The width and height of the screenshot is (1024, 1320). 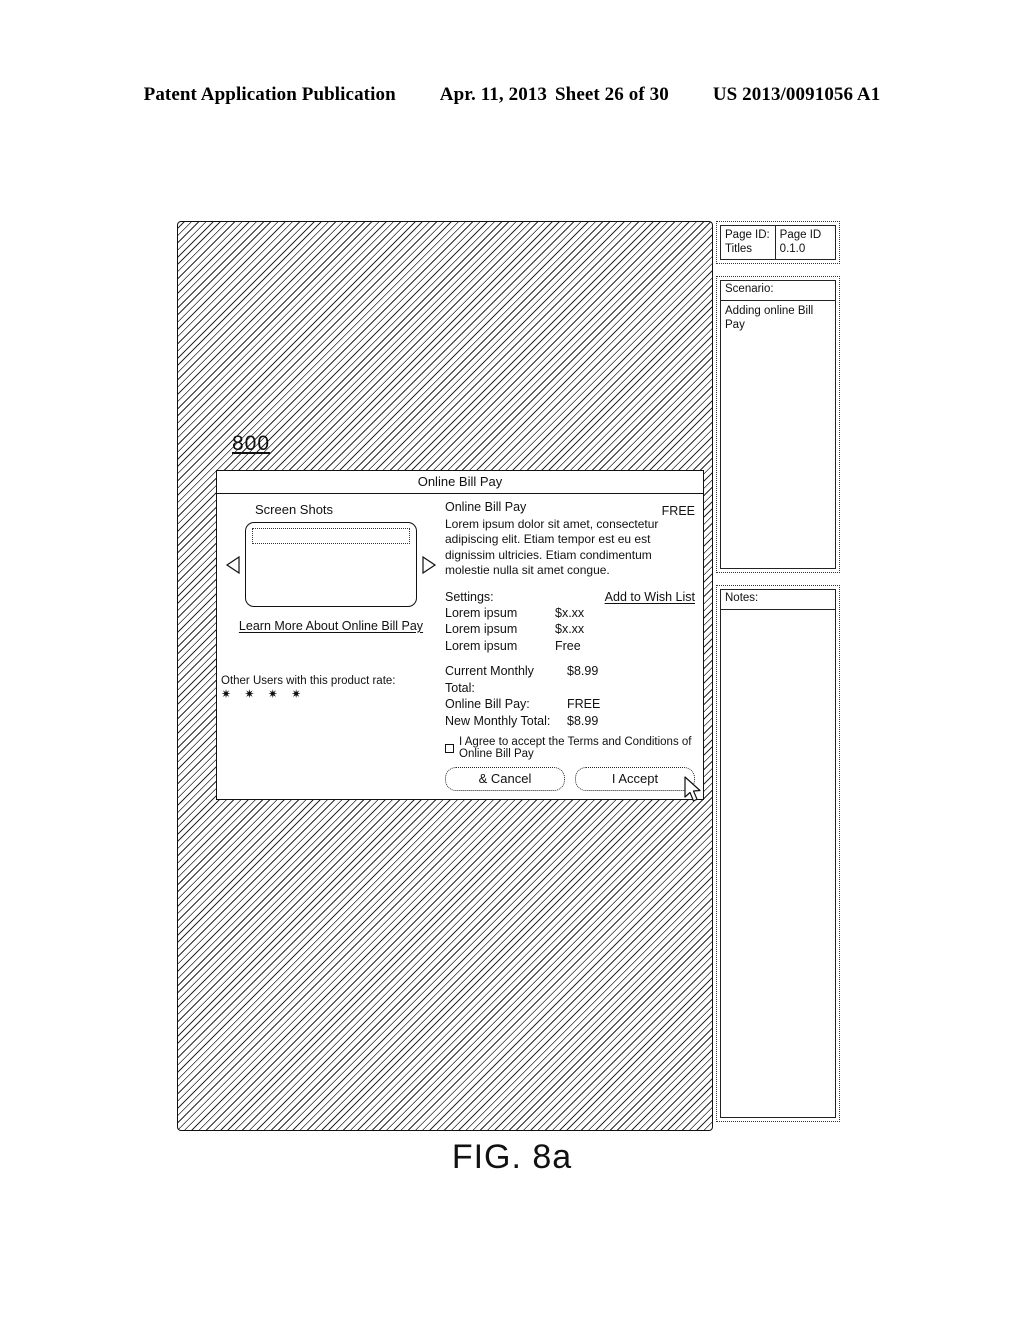 What do you see at coordinates (449, 748) in the screenshot?
I see `terms-checkbox` at bounding box center [449, 748].